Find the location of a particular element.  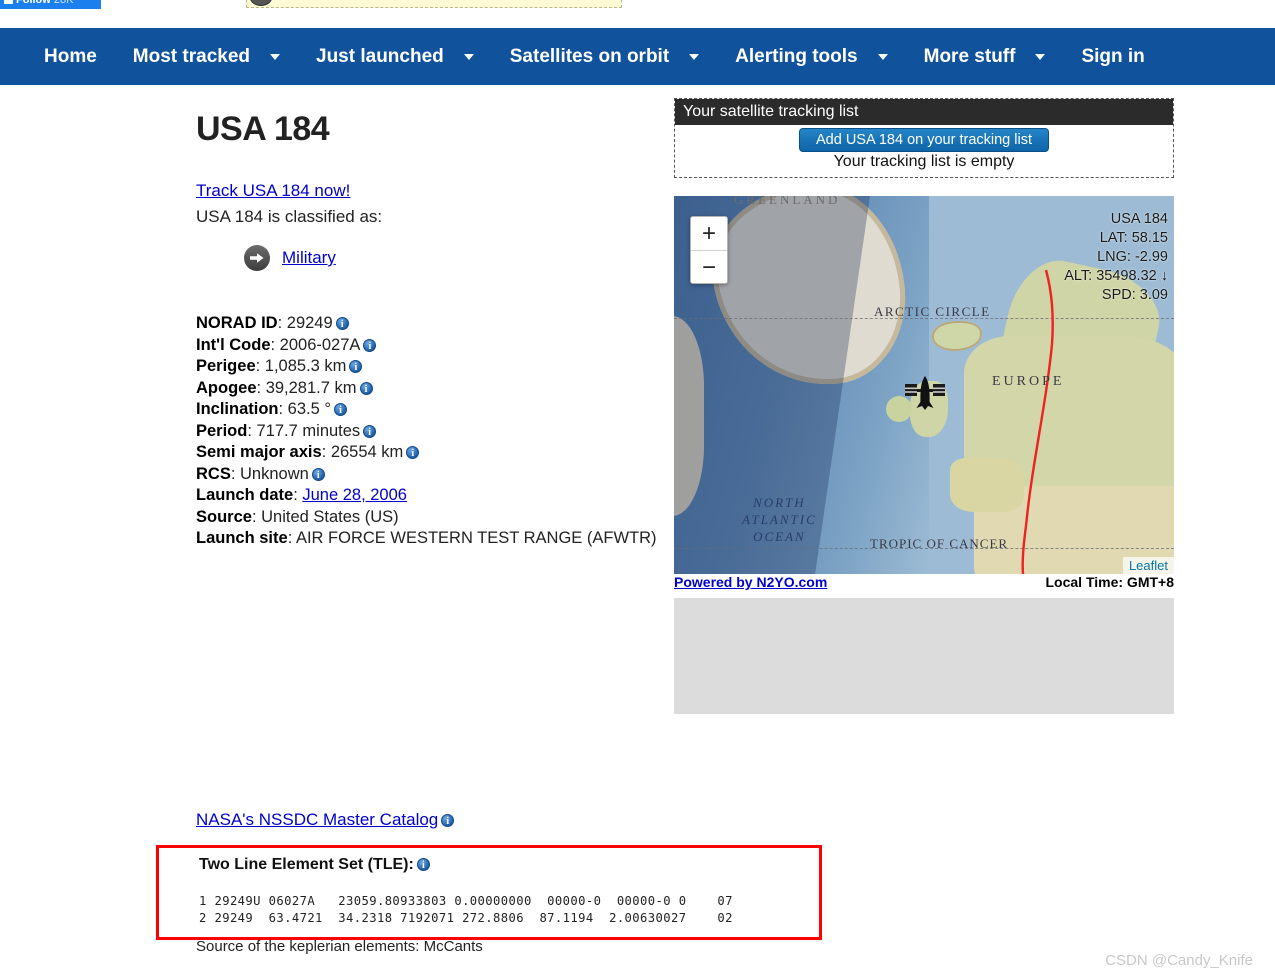

tracking-list-empty-message: Your tracking list is empty is located at coordinates (924, 161).